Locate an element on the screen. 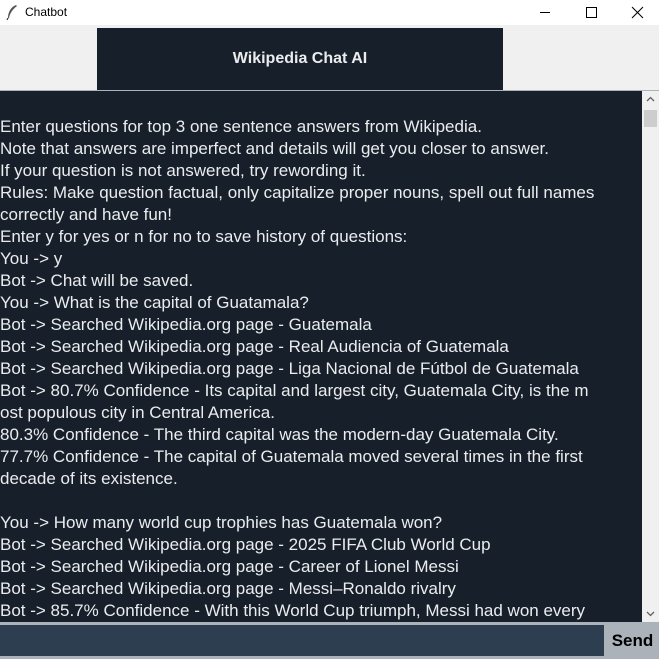 The width and height of the screenshot is (659, 659). chat-line: ost populous city in Central America. is located at coordinates (137, 412).